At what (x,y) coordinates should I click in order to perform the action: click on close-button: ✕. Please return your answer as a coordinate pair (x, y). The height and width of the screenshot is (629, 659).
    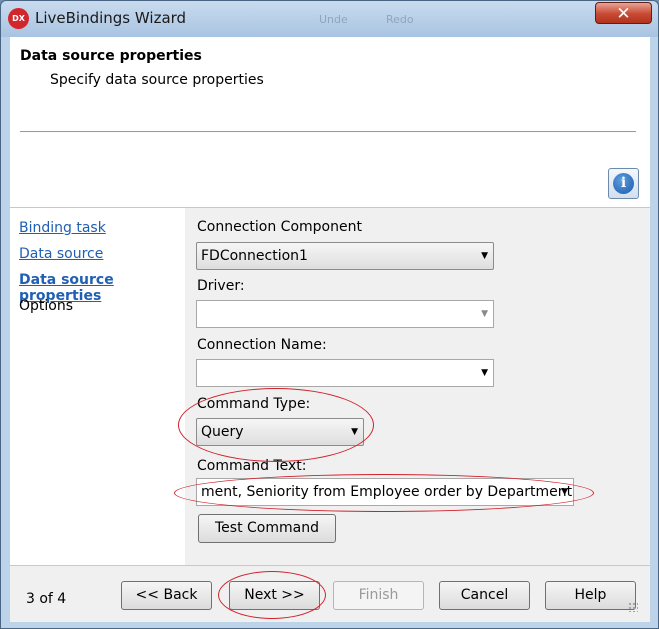
    Looking at the image, I should click on (623, 13).